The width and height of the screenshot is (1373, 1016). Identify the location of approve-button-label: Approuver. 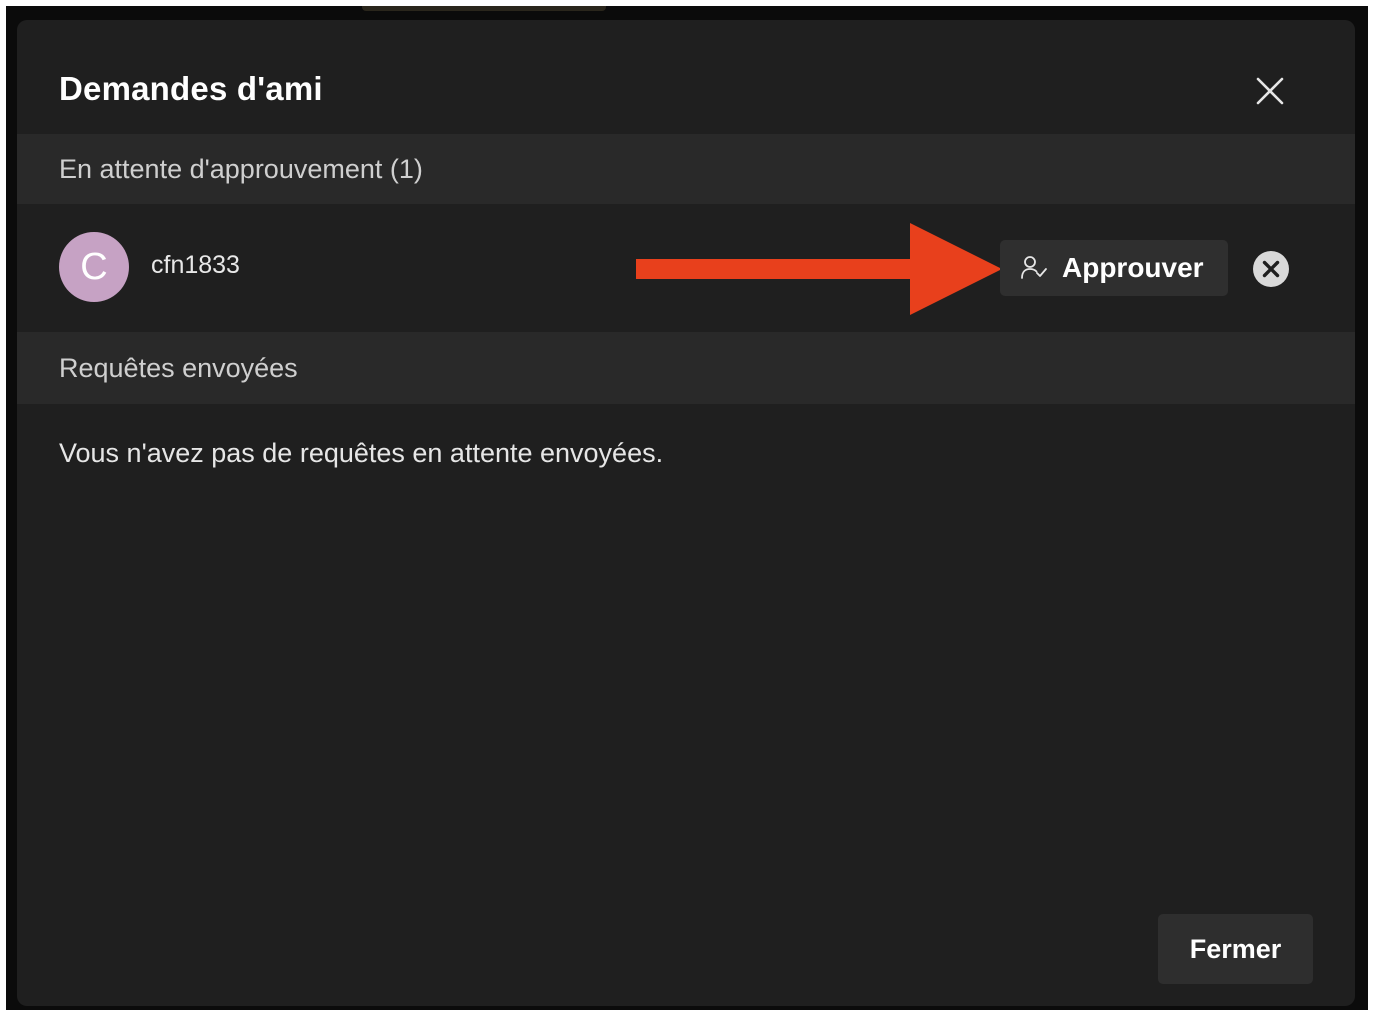
(1133, 267).